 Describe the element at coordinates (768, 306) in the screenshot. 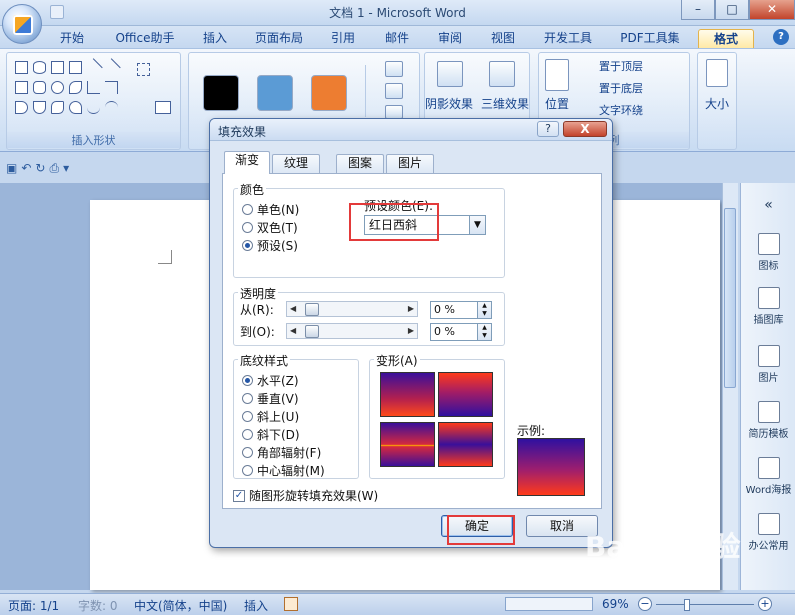

I see `panel-item-illustrations: 插图库` at that location.